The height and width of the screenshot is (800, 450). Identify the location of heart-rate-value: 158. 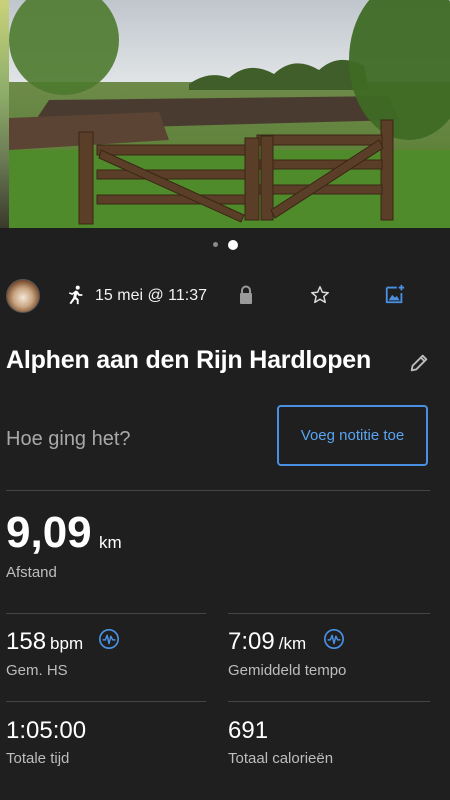
(26, 641).